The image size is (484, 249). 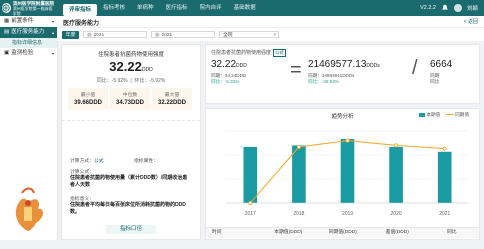 I want to click on sidebar-item-label: 监测检验, so click(x=22, y=53).